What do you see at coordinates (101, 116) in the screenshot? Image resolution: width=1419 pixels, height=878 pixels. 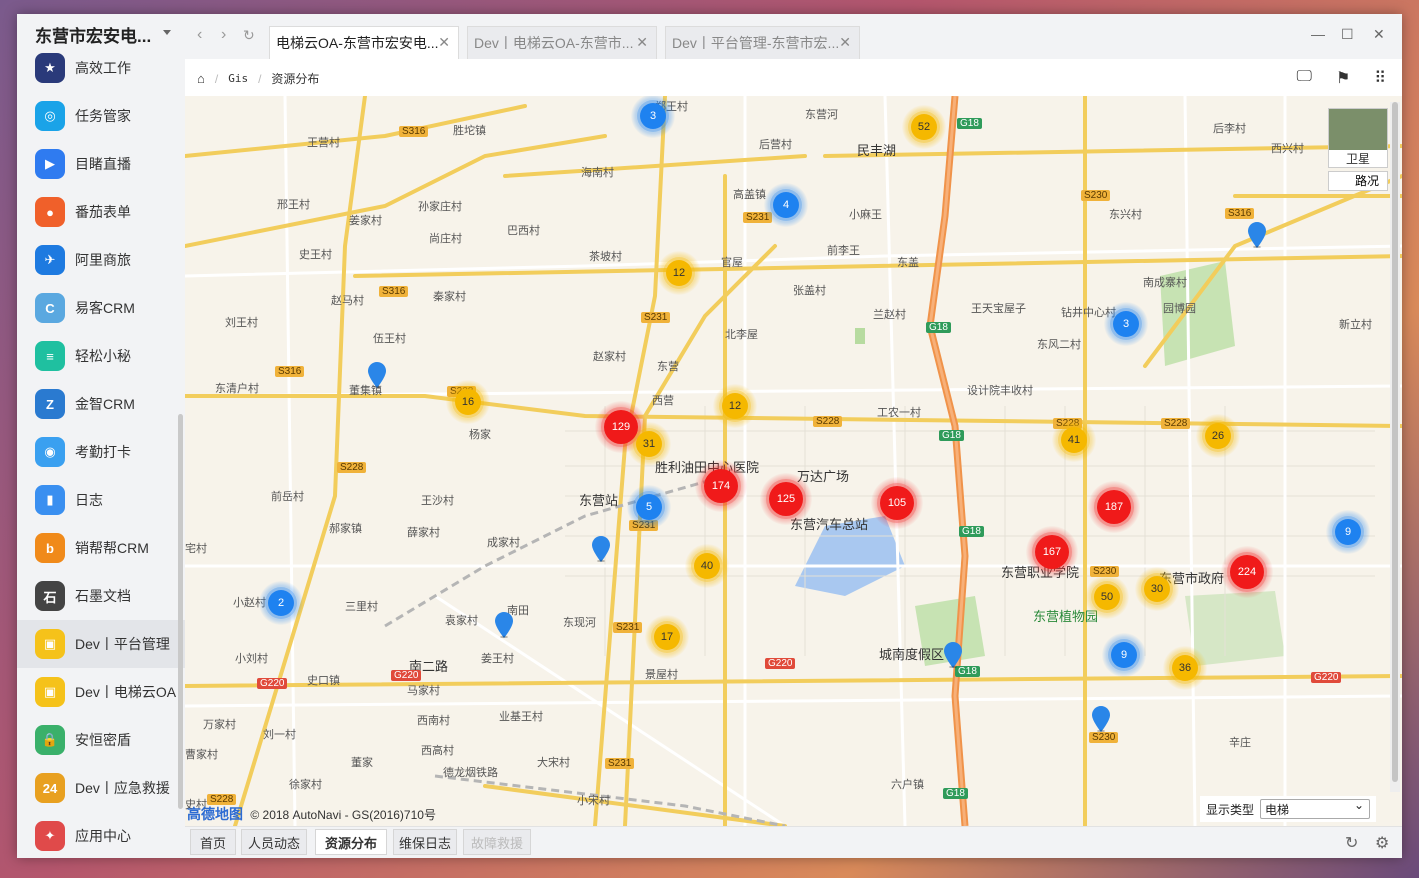 I see `sidebar-app-item: ◎ 任务管家` at bounding box center [101, 116].